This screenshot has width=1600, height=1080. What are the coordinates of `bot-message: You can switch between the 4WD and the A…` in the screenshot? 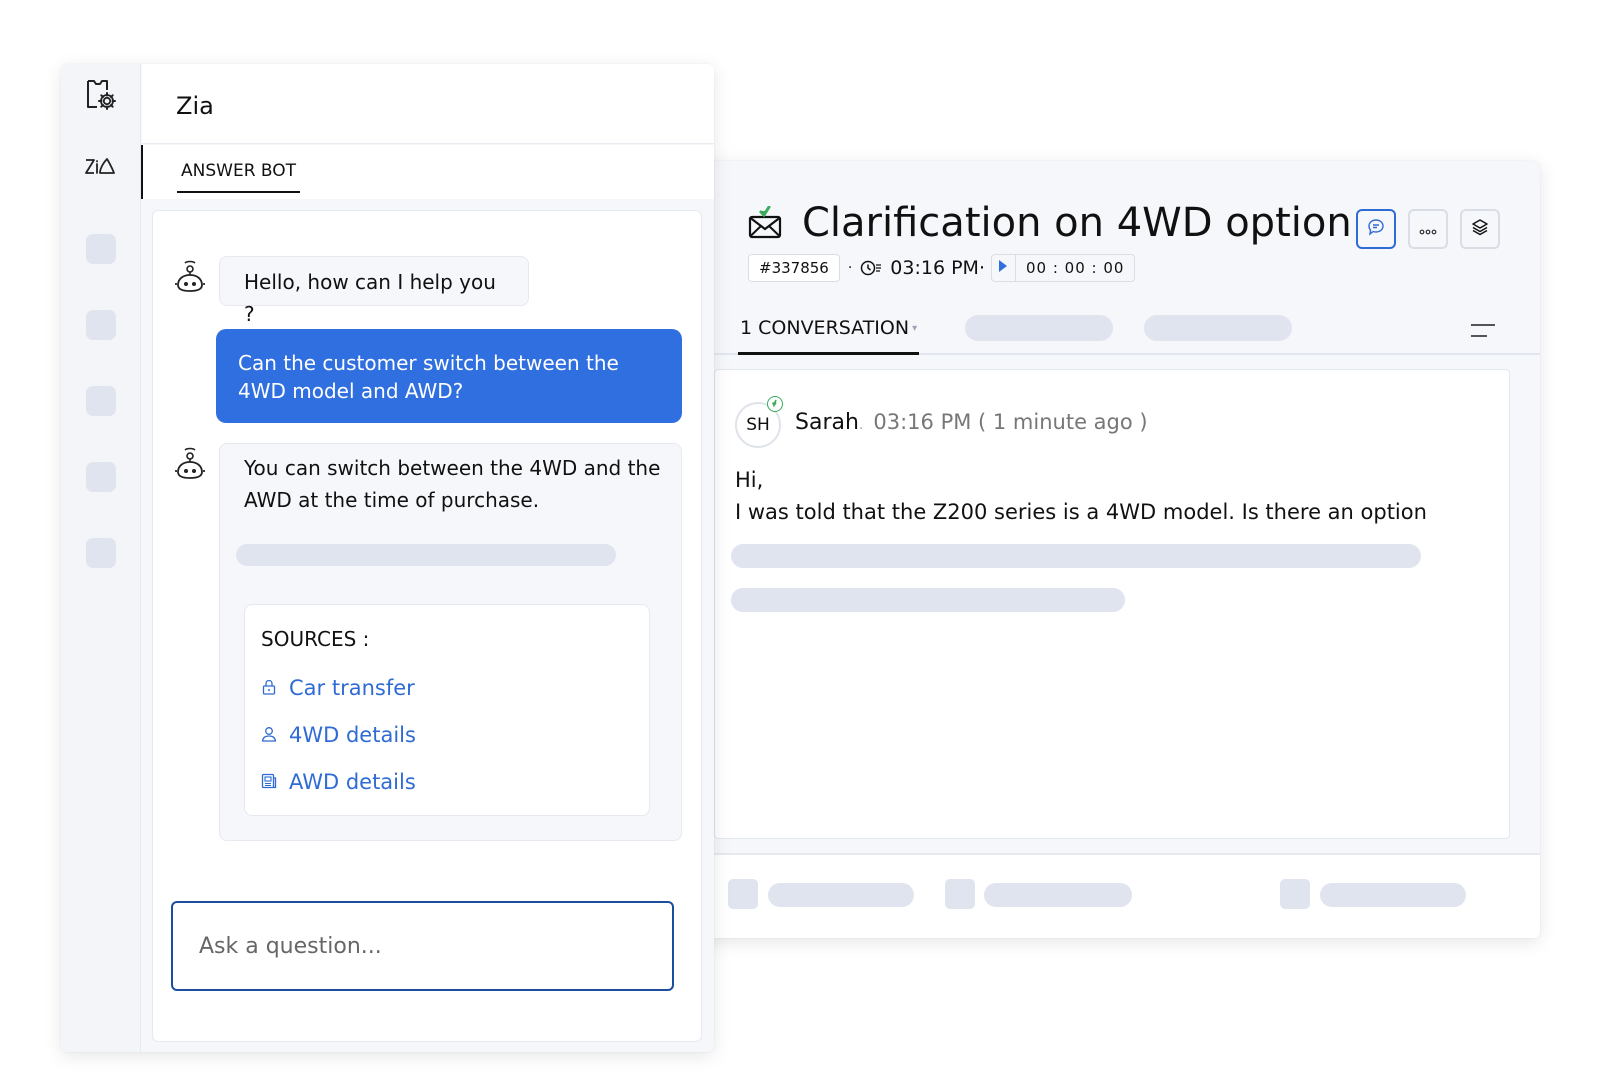 It's located at (450, 642).